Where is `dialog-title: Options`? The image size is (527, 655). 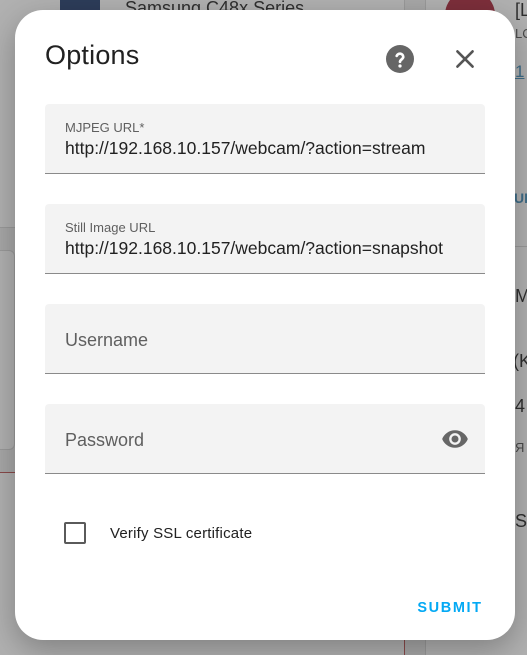 dialog-title: Options is located at coordinates (92, 55).